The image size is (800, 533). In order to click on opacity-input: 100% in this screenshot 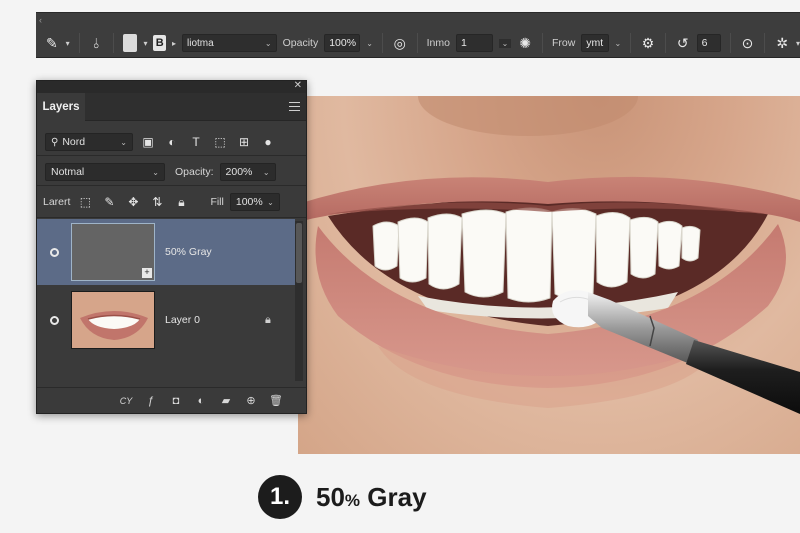, I will do `click(342, 43)`.